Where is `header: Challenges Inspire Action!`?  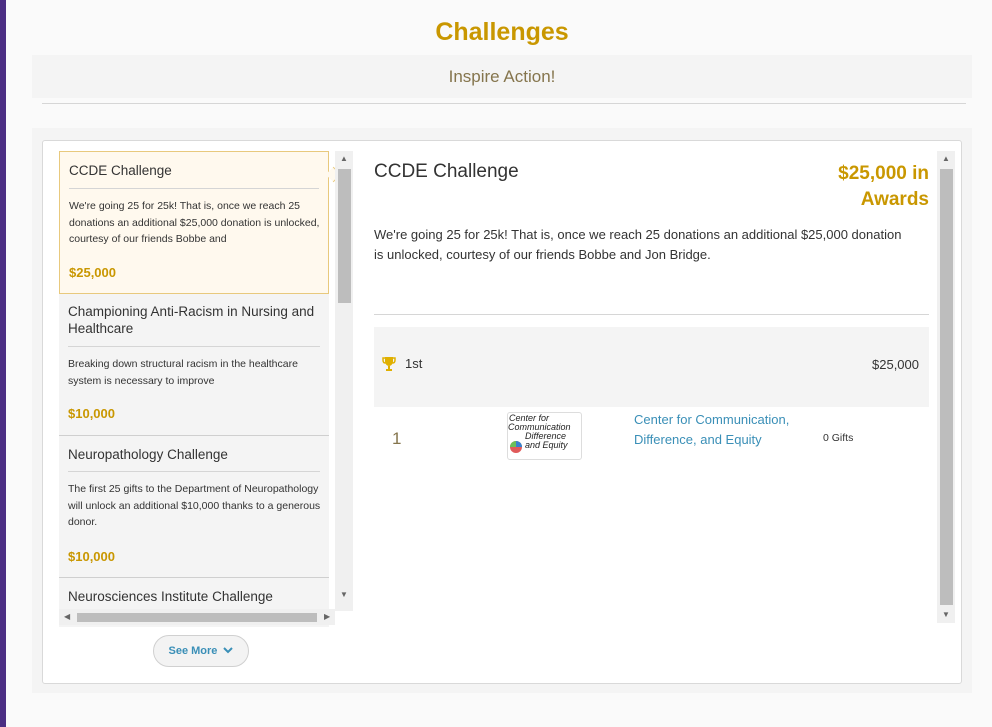
header: Challenges Inspire Action! is located at coordinates (502, 52).